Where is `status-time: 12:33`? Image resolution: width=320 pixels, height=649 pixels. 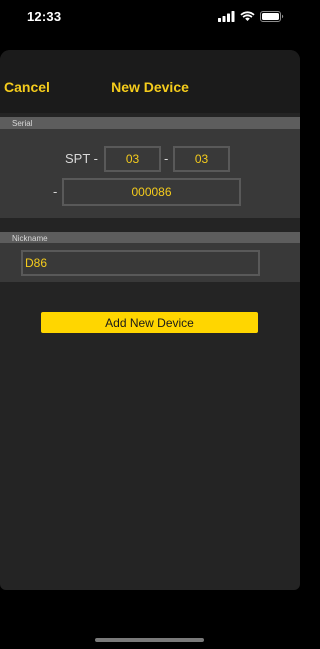
status-time: 12:33 is located at coordinates (44, 16).